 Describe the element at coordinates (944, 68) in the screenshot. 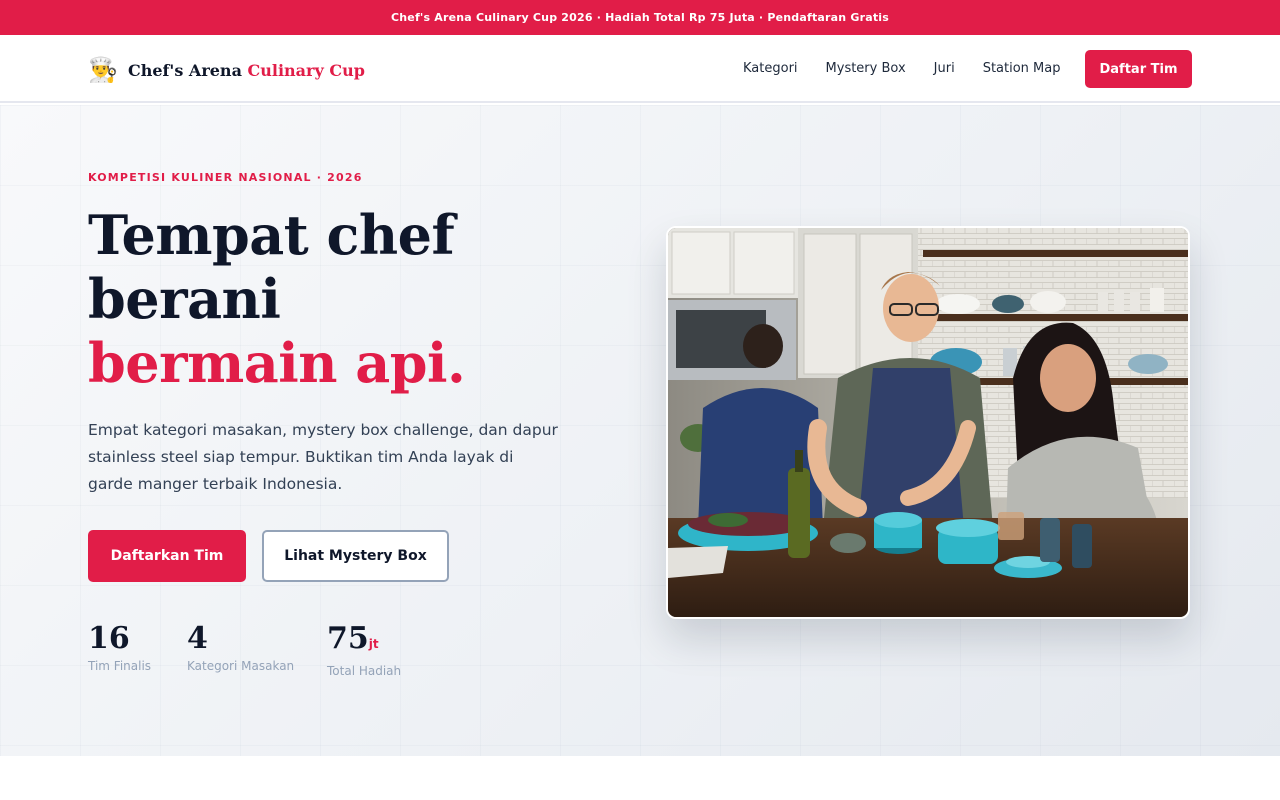

I see `nav-link-juri: Juri` at that location.